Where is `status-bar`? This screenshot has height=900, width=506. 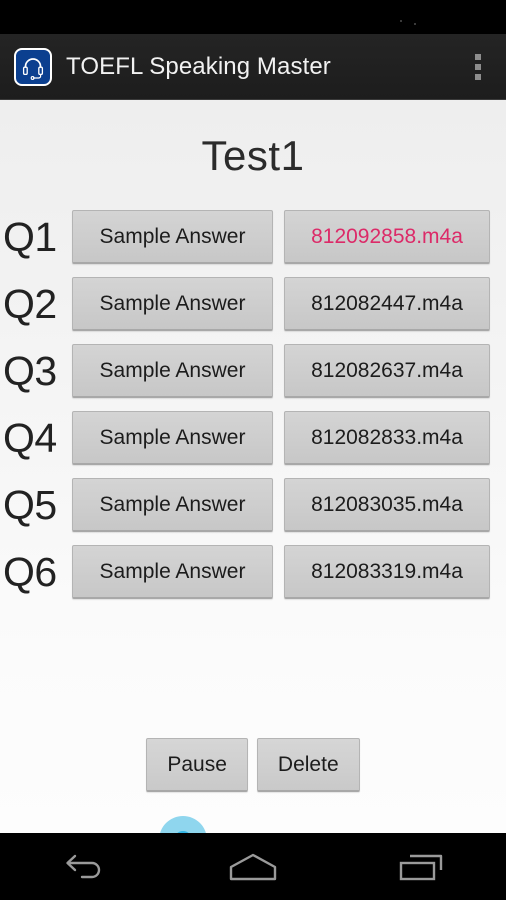
status-bar is located at coordinates (253, 17).